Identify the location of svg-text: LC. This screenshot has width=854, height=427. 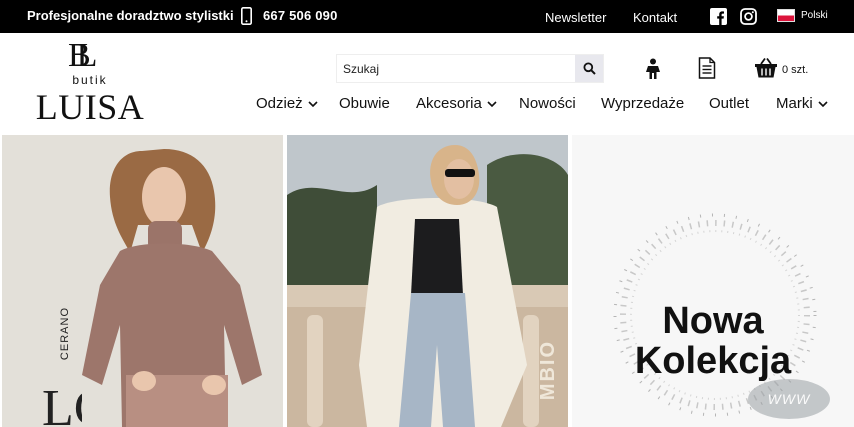
(62, 403).